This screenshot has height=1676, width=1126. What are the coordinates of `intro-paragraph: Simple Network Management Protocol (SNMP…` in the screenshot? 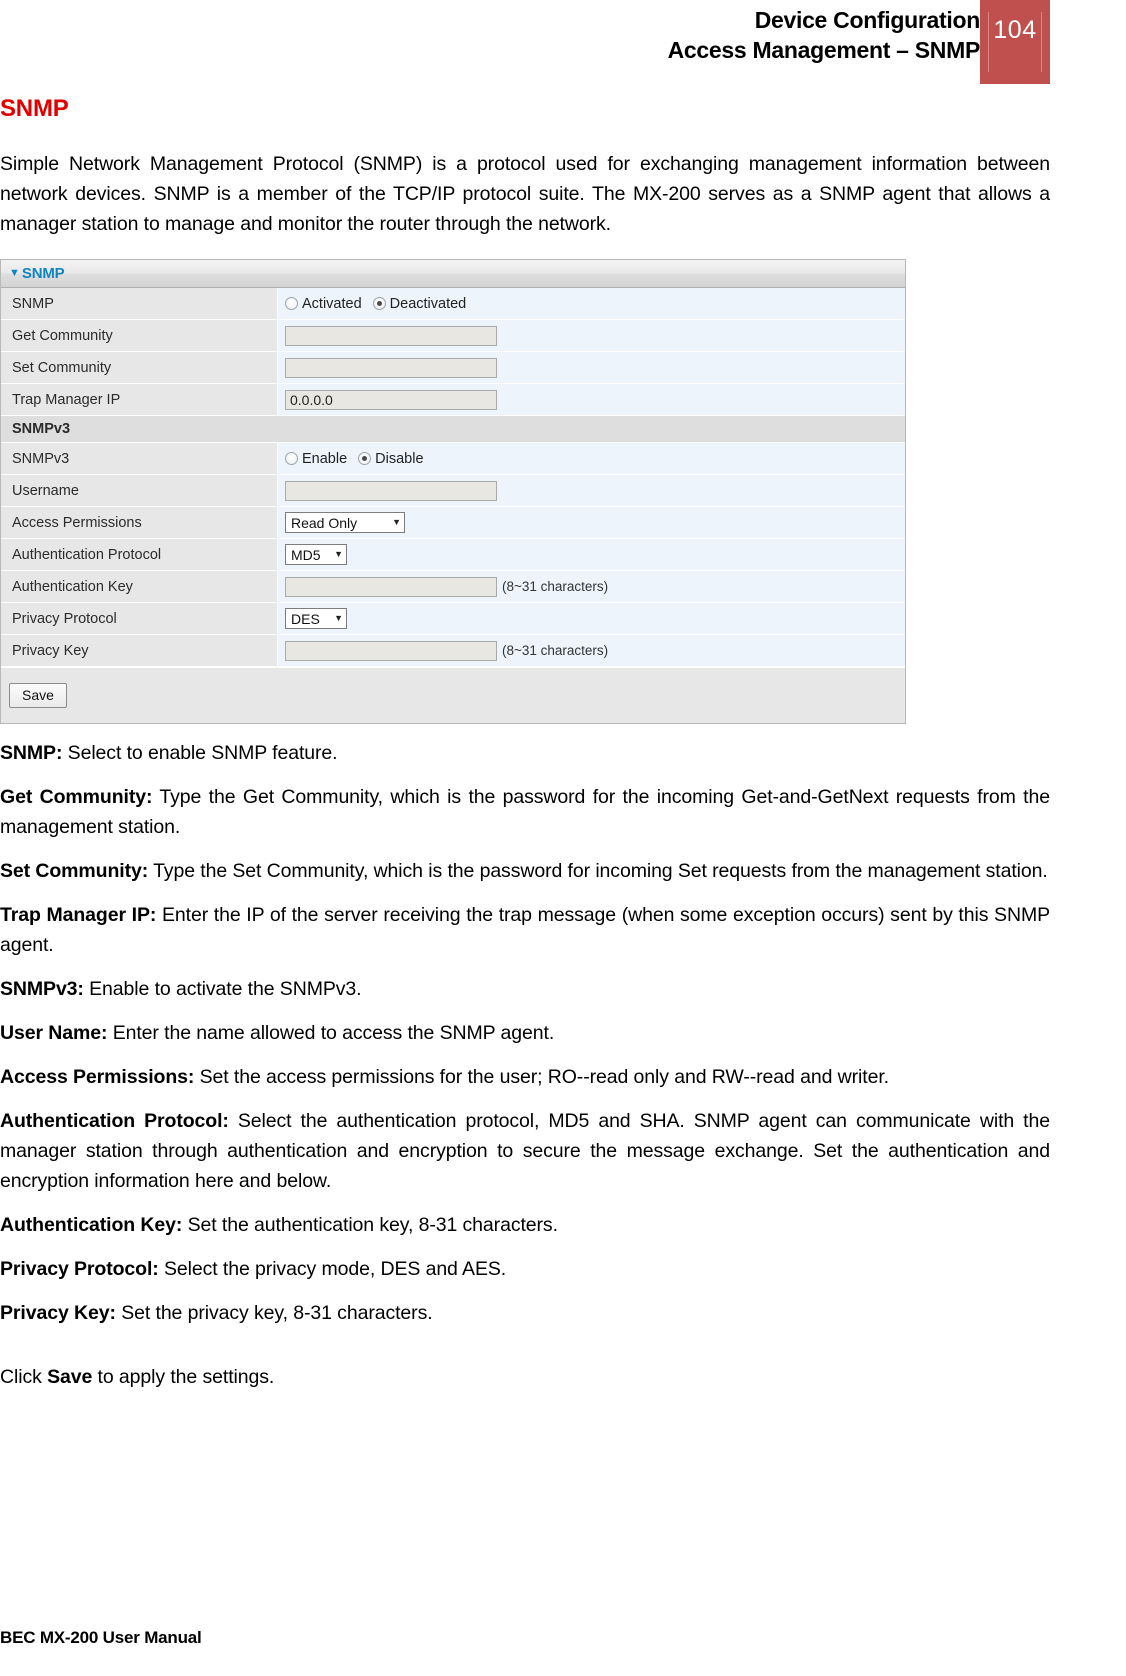 It's located at (525, 194).